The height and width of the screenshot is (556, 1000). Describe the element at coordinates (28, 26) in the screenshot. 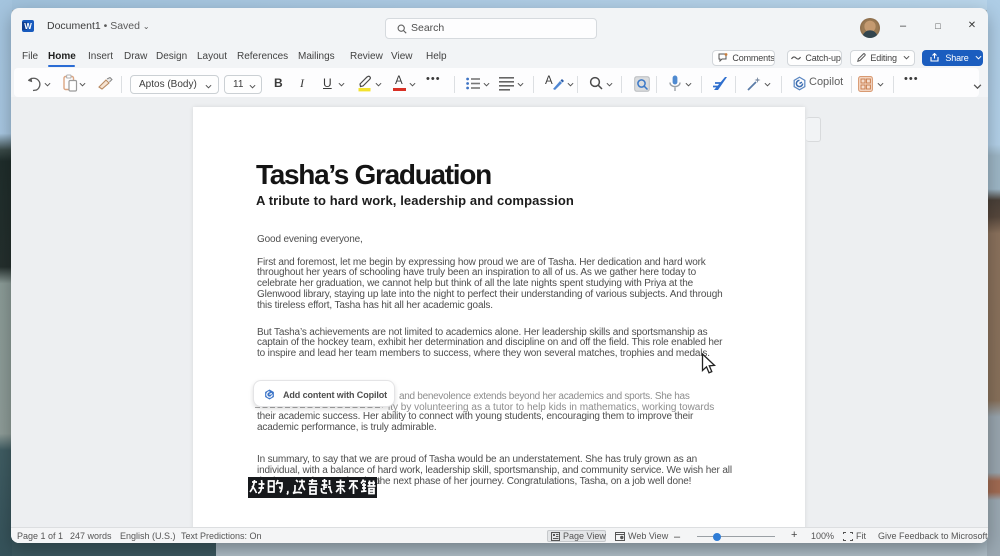

I see `svg-text: W` at that location.